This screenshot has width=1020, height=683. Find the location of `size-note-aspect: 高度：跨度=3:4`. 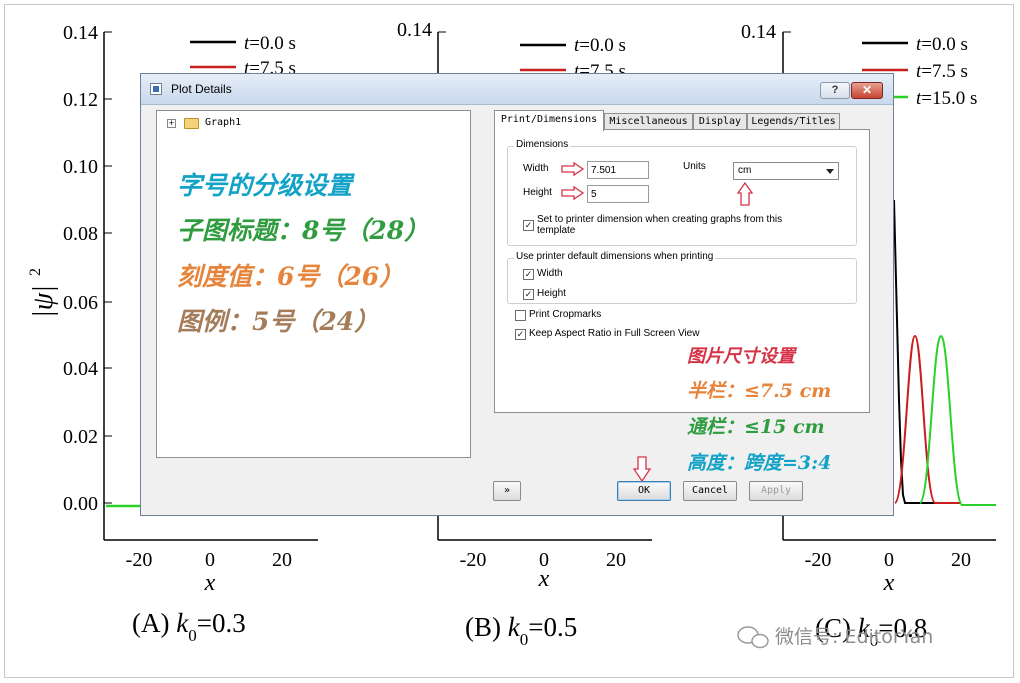

size-note-aspect: 高度：跨度=3:4 is located at coordinates (759, 463).